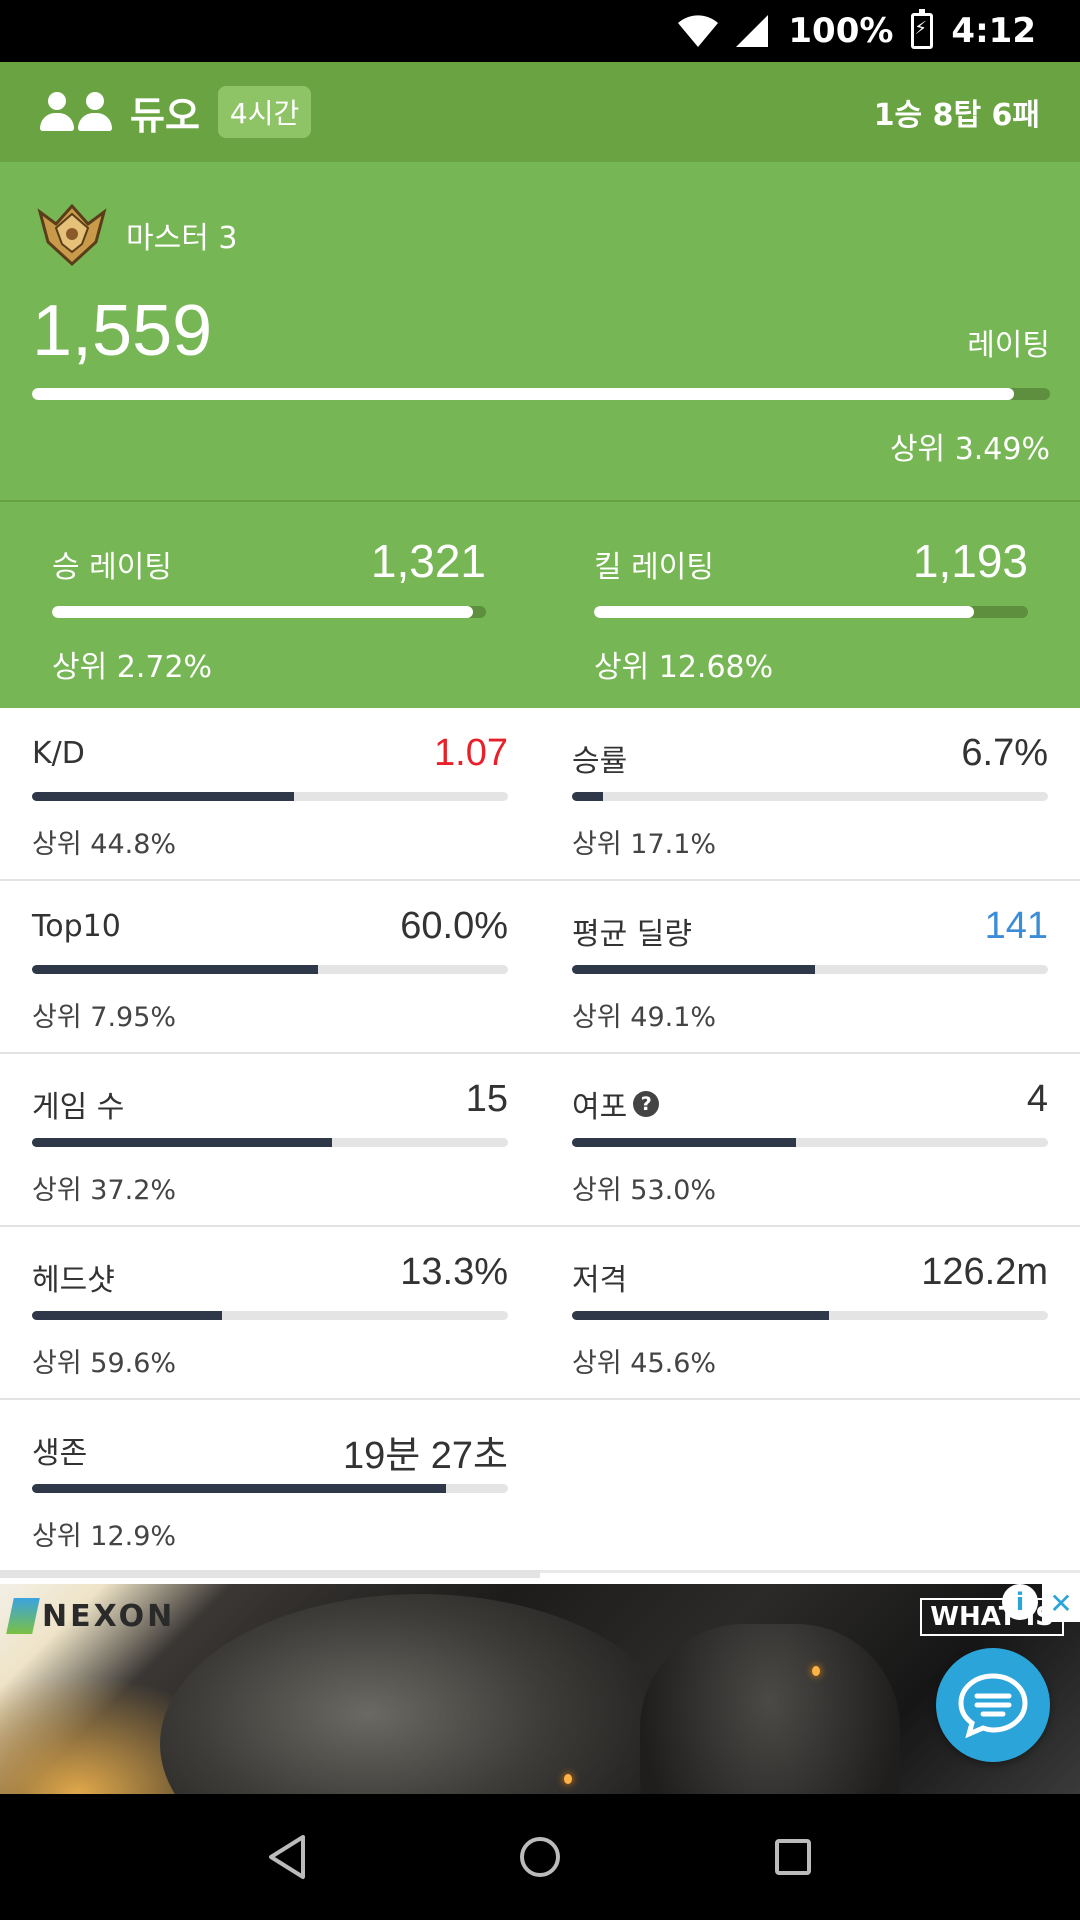 The height and width of the screenshot is (1920, 1080). Describe the element at coordinates (984, 1272) in the screenshot. I see `stat-value: 126.2m` at that location.